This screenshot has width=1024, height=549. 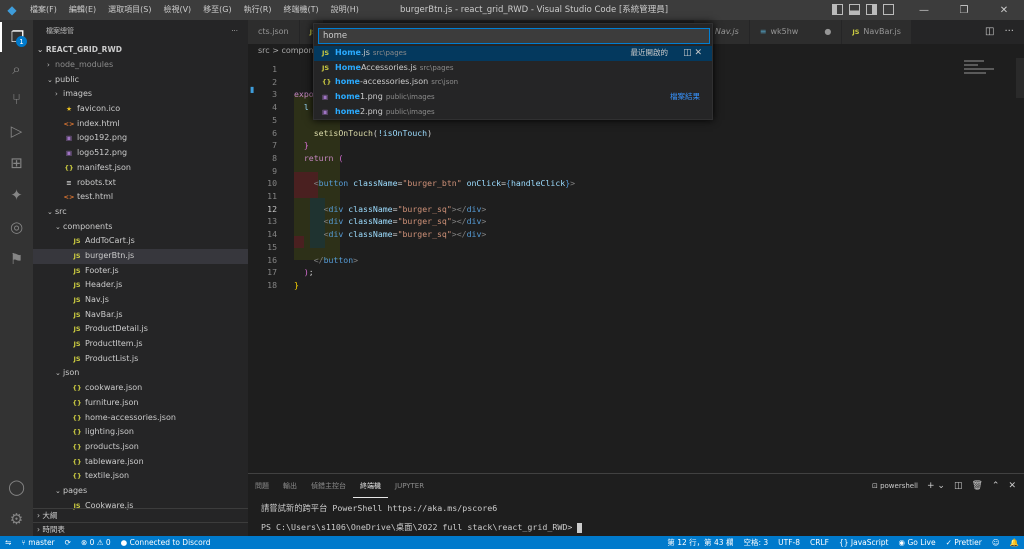 I want to click on tree-file: {} products.json, so click(x=140, y=447).